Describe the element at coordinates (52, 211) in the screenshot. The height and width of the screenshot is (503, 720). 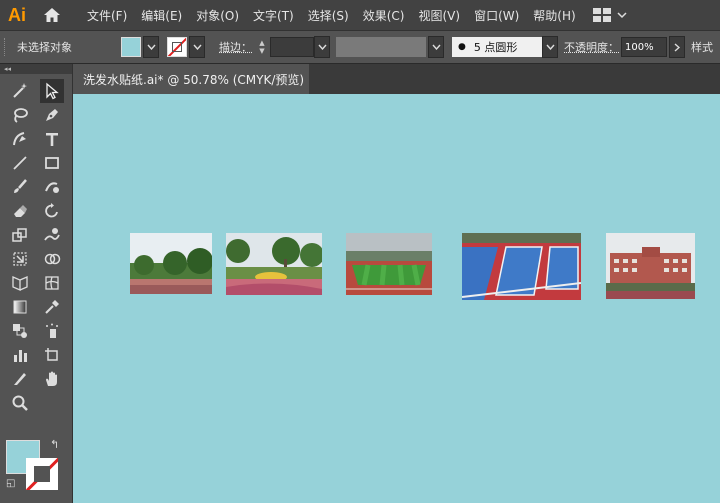
I see `rotate-icon` at that location.